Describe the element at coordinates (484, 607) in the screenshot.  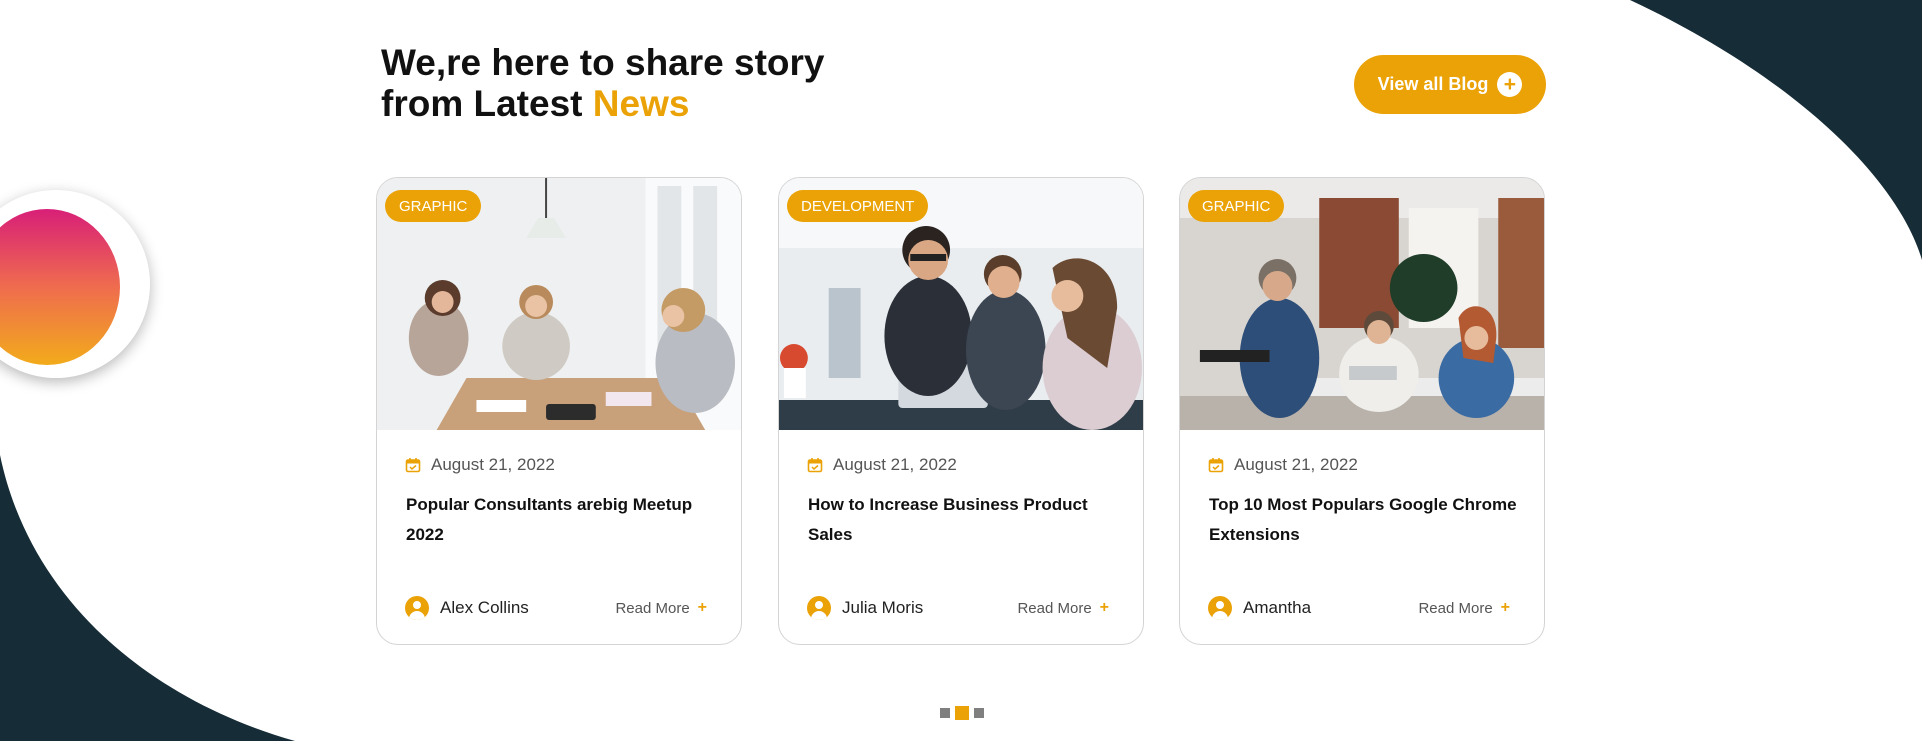
I see `author-name: Alex Collins` at that location.